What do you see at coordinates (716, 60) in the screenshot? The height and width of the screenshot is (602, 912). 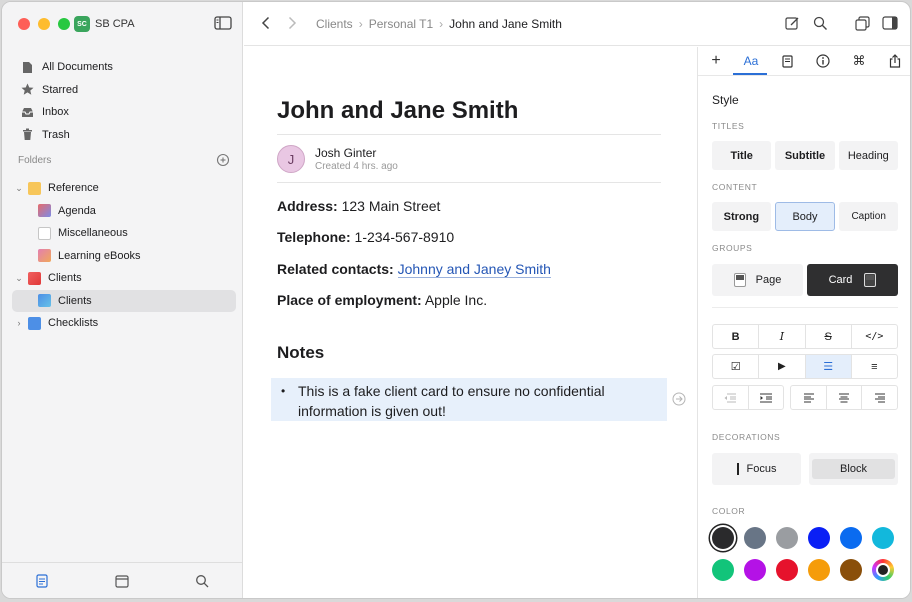 I see `tab-add: +` at bounding box center [716, 60].